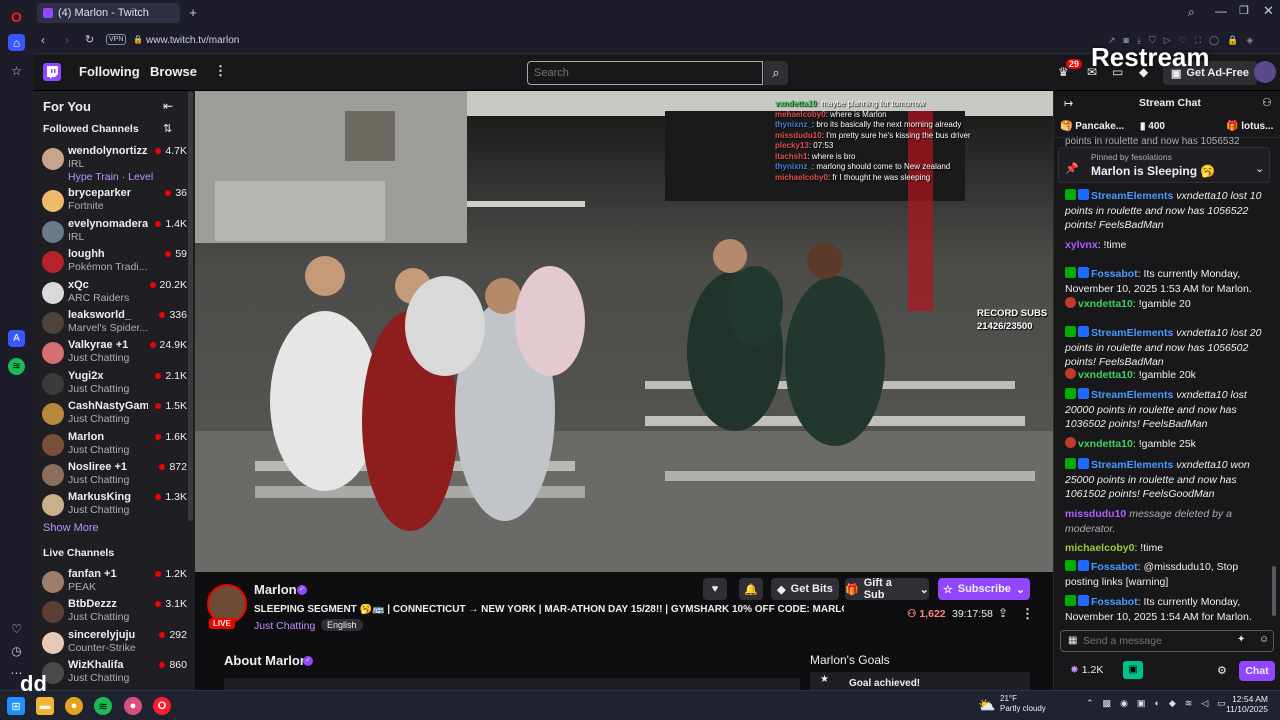  Describe the element at coordinates (284, 626) in the screenshot. I see `category-link: Just Chatting` at that location.